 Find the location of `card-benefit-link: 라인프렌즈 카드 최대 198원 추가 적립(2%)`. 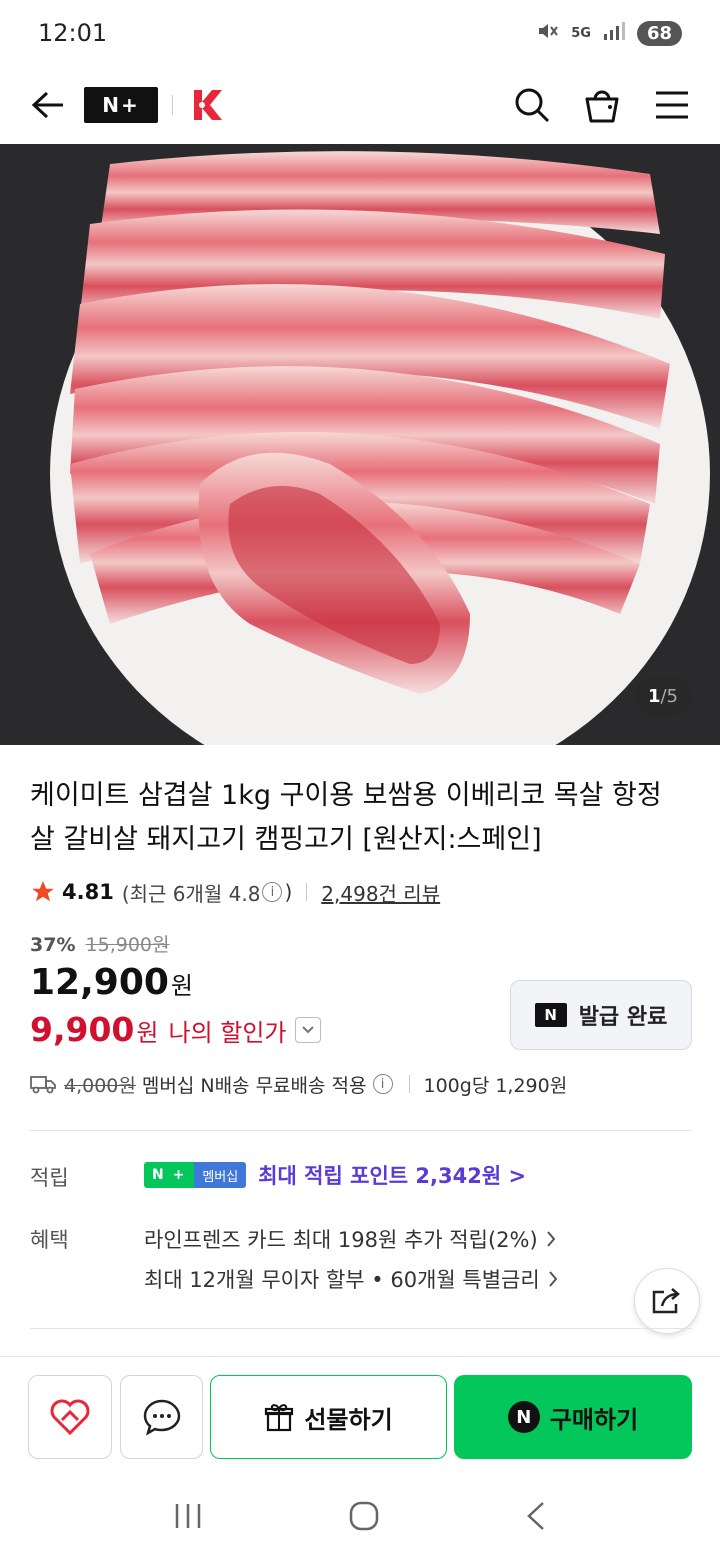

card-benefit-link: 라인프렌즈 카드 최대 198원 추가 적립(2%) is located at coordinates (350, 1239).